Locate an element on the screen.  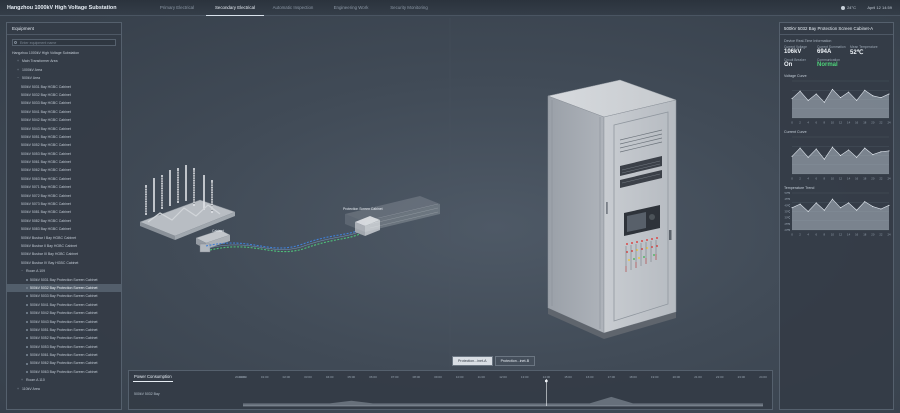
x-tick-label: 12 is located at coordinates (841, 235).